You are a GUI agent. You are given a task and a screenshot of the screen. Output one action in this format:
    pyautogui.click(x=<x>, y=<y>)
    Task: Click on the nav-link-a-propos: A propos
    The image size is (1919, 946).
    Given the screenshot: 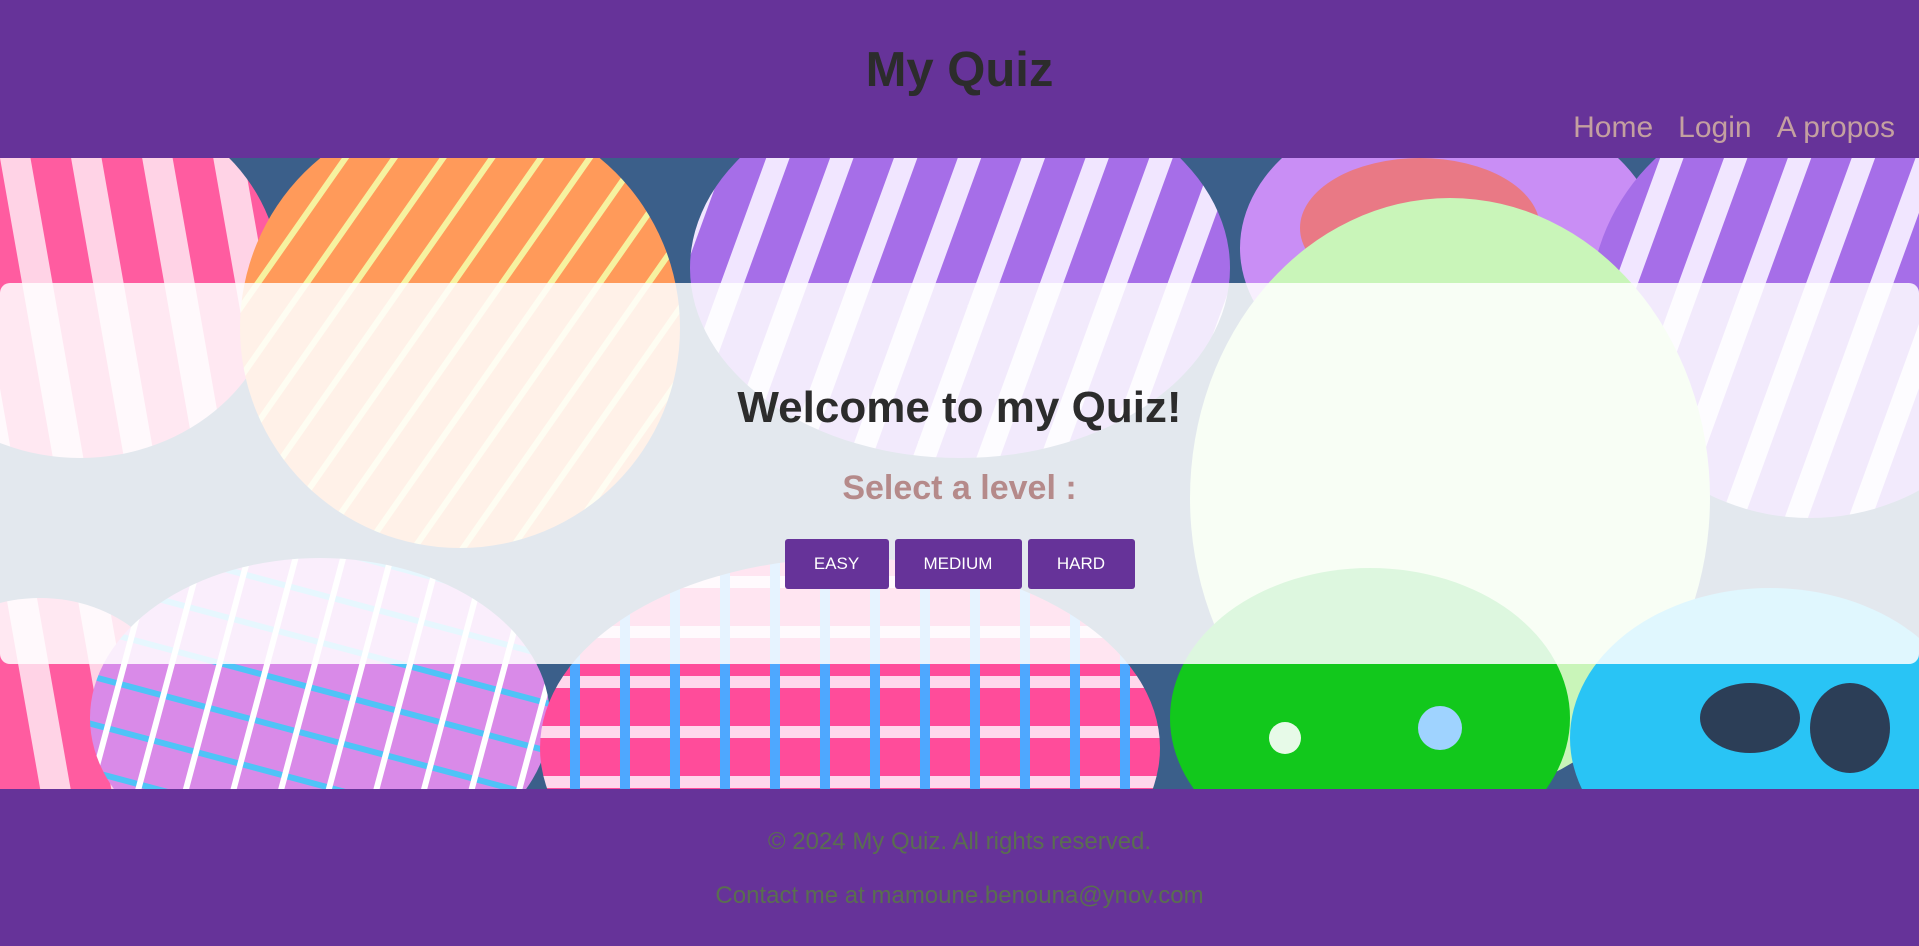 What is the action you would take?
    pyautogui.click(x=1836, y=128)
    